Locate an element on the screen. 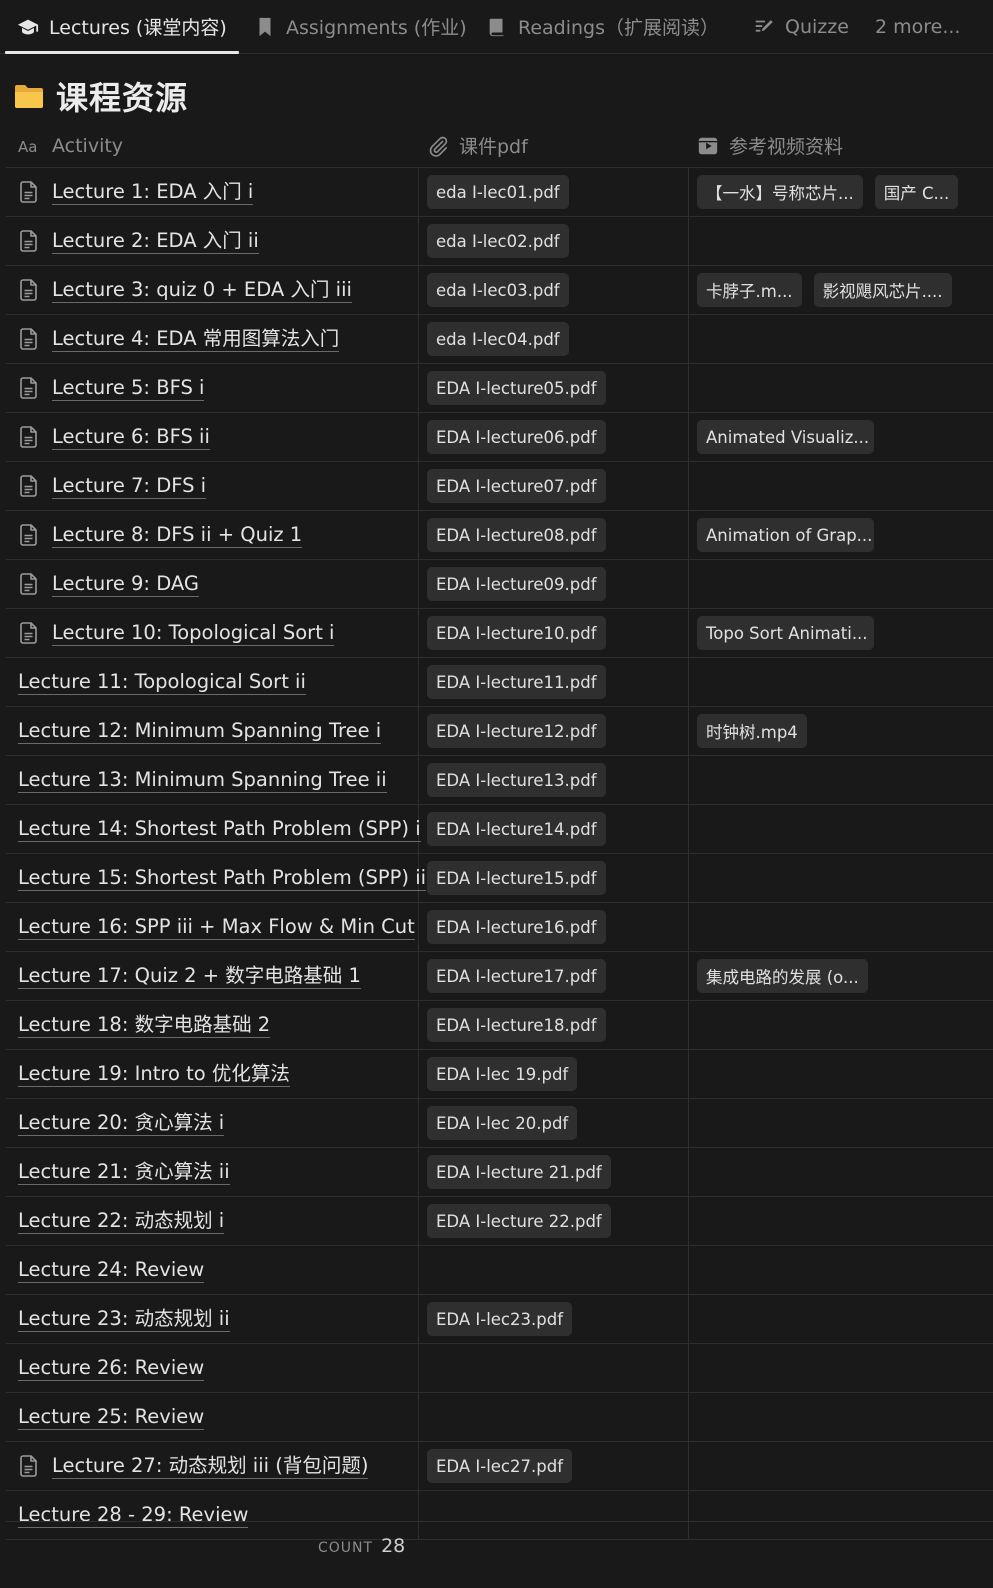 Image resolution: width=993 pixels, height=1588 pixels. lecture-title-link: Lecture 9: DAG is located at coordinates (125, 584).